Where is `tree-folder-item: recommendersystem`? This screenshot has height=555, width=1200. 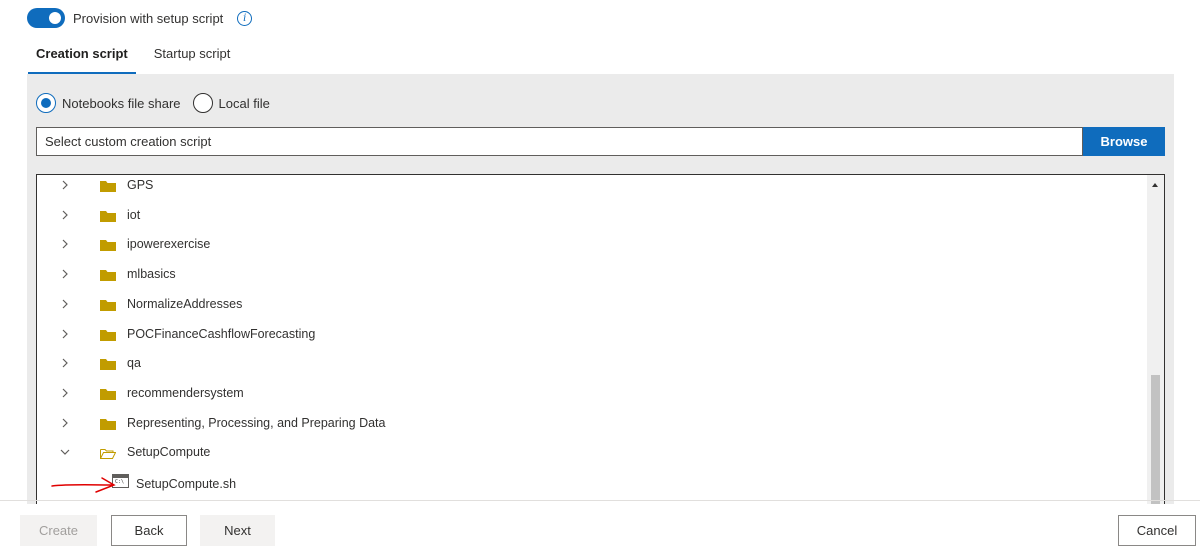
tree-folder-item: recommendersystem is located at coordinates (592, 393).